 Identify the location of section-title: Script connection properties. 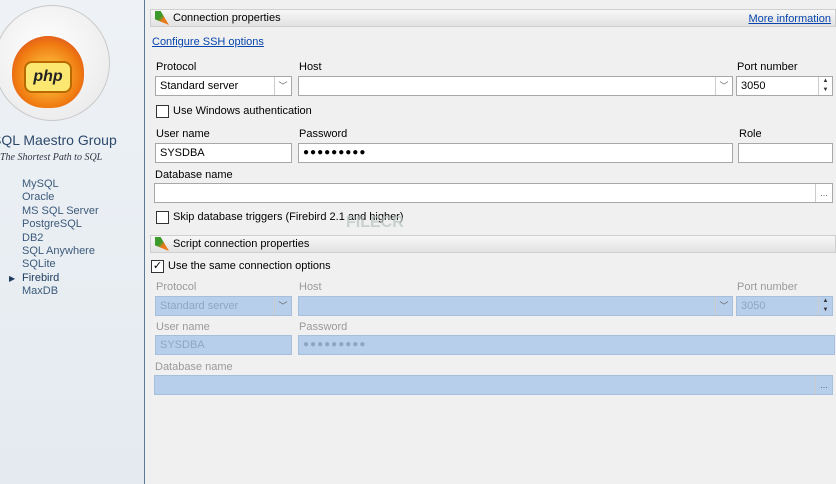
(241, 244).